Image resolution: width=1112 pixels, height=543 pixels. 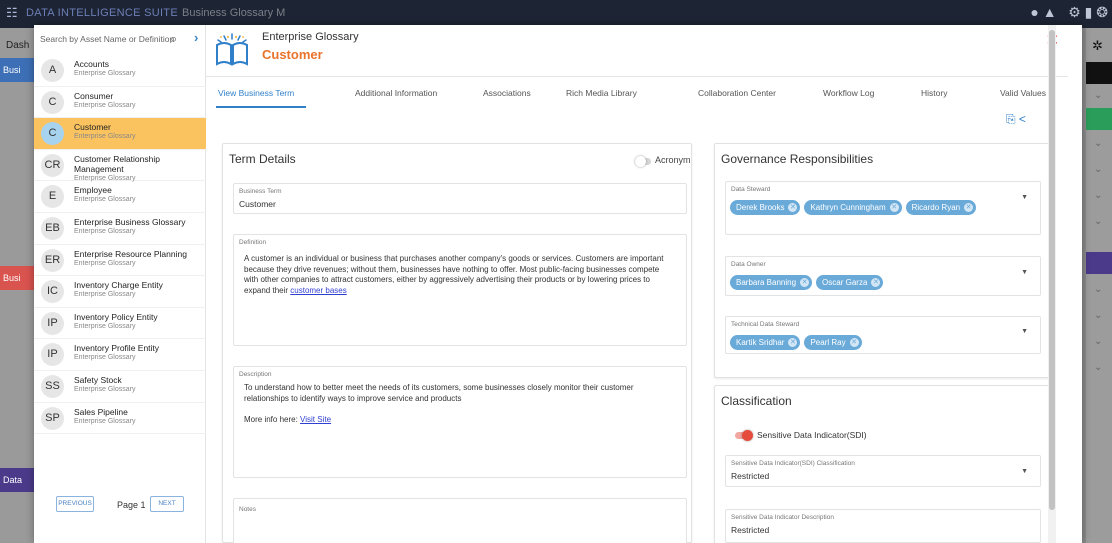 What do you see at coordinates (673, 160) in the screenshot?
I see `acronym-label: Acronym` at bounding box center [673, 160].